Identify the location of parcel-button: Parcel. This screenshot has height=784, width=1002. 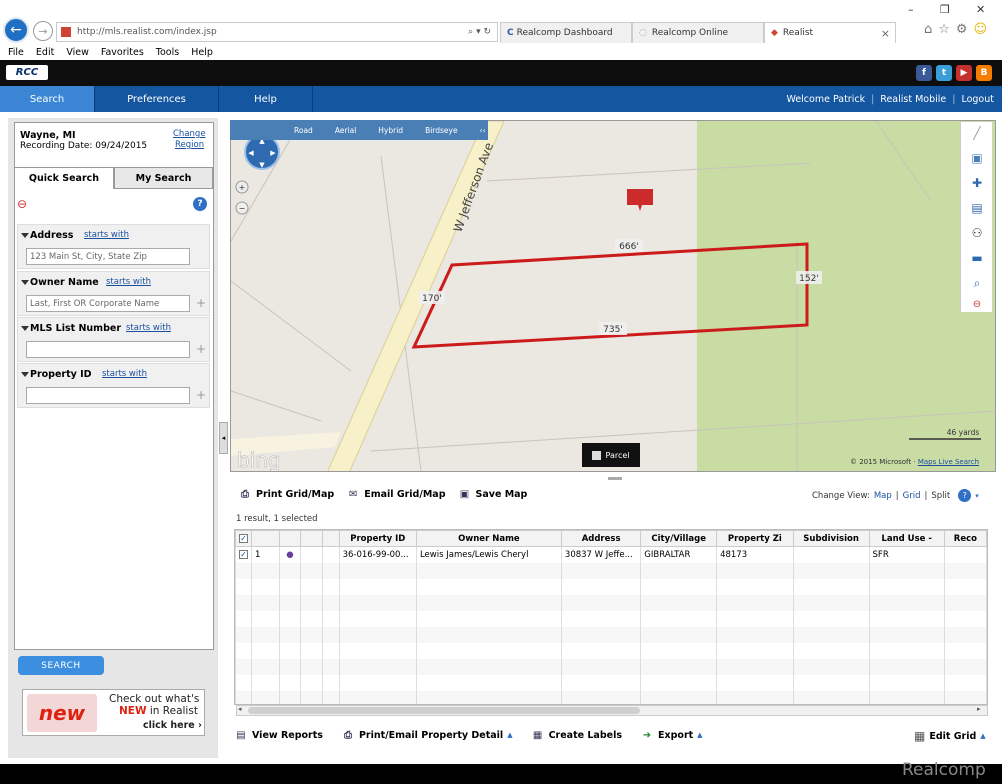
(611, 455).